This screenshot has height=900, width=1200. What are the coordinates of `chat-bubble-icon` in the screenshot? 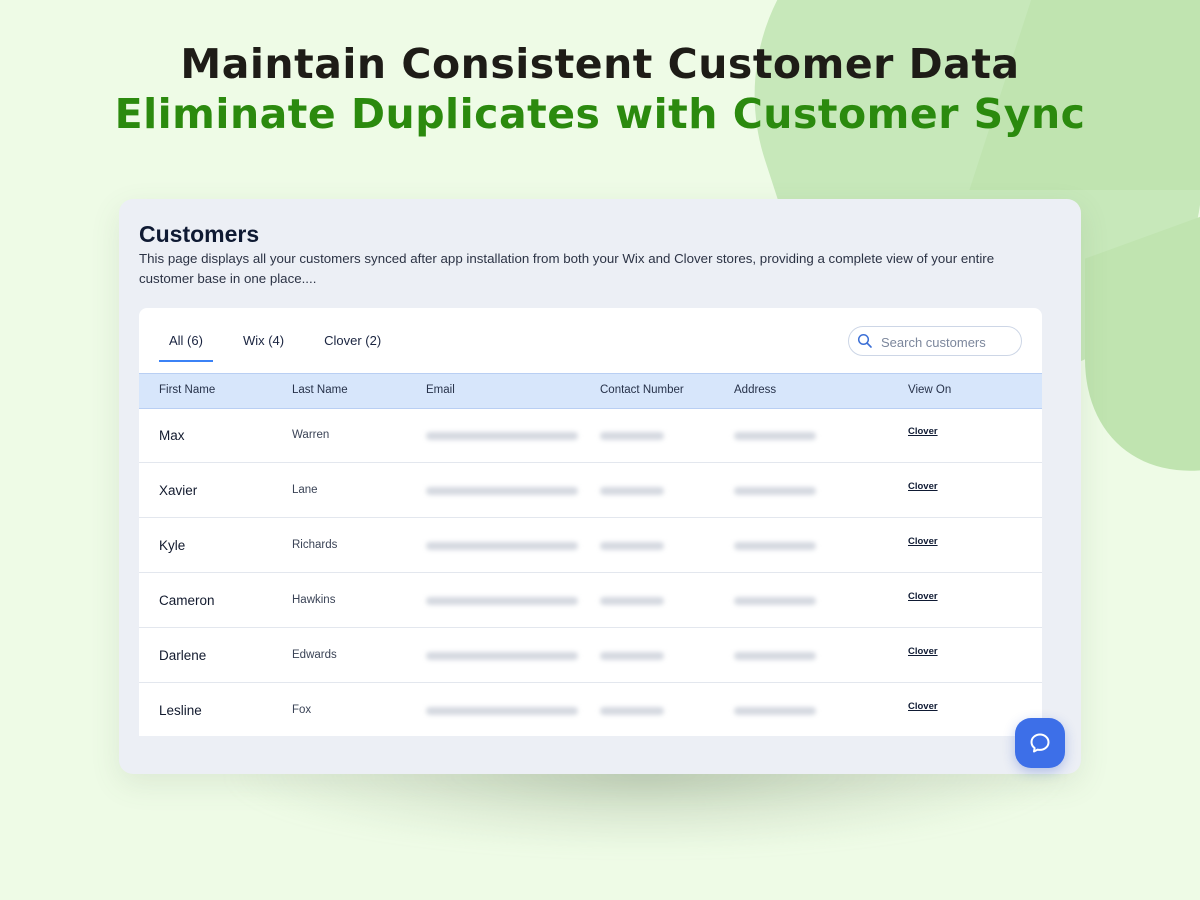 It's located at (1040, 743).